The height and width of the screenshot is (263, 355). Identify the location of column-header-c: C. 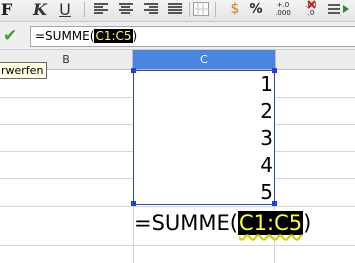
(204, 59).